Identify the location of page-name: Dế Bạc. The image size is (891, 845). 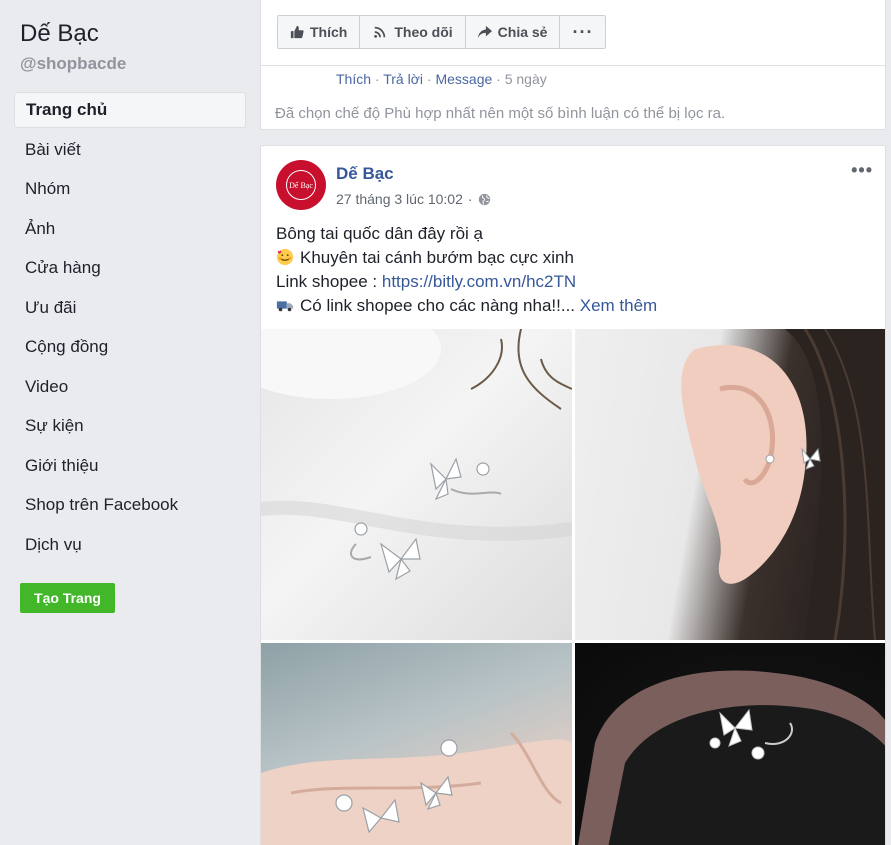
(59, 34).